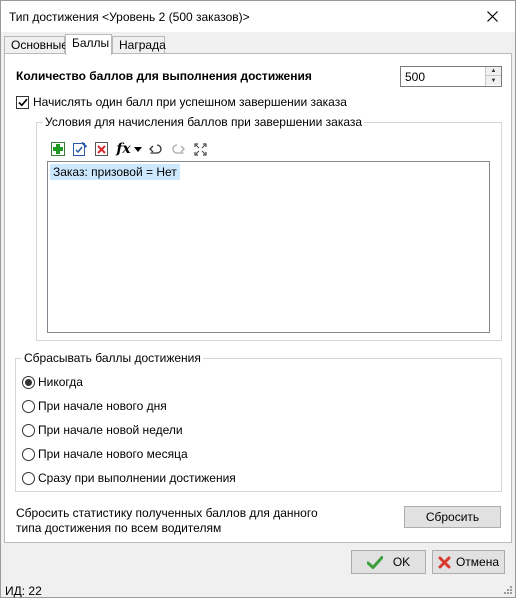 The height and width of the screenshot is (598, 516). What do you see at coordinates (91, 43) in the screenshot?
I see `tab-label: Баллы` at bounding box center [91, 43].